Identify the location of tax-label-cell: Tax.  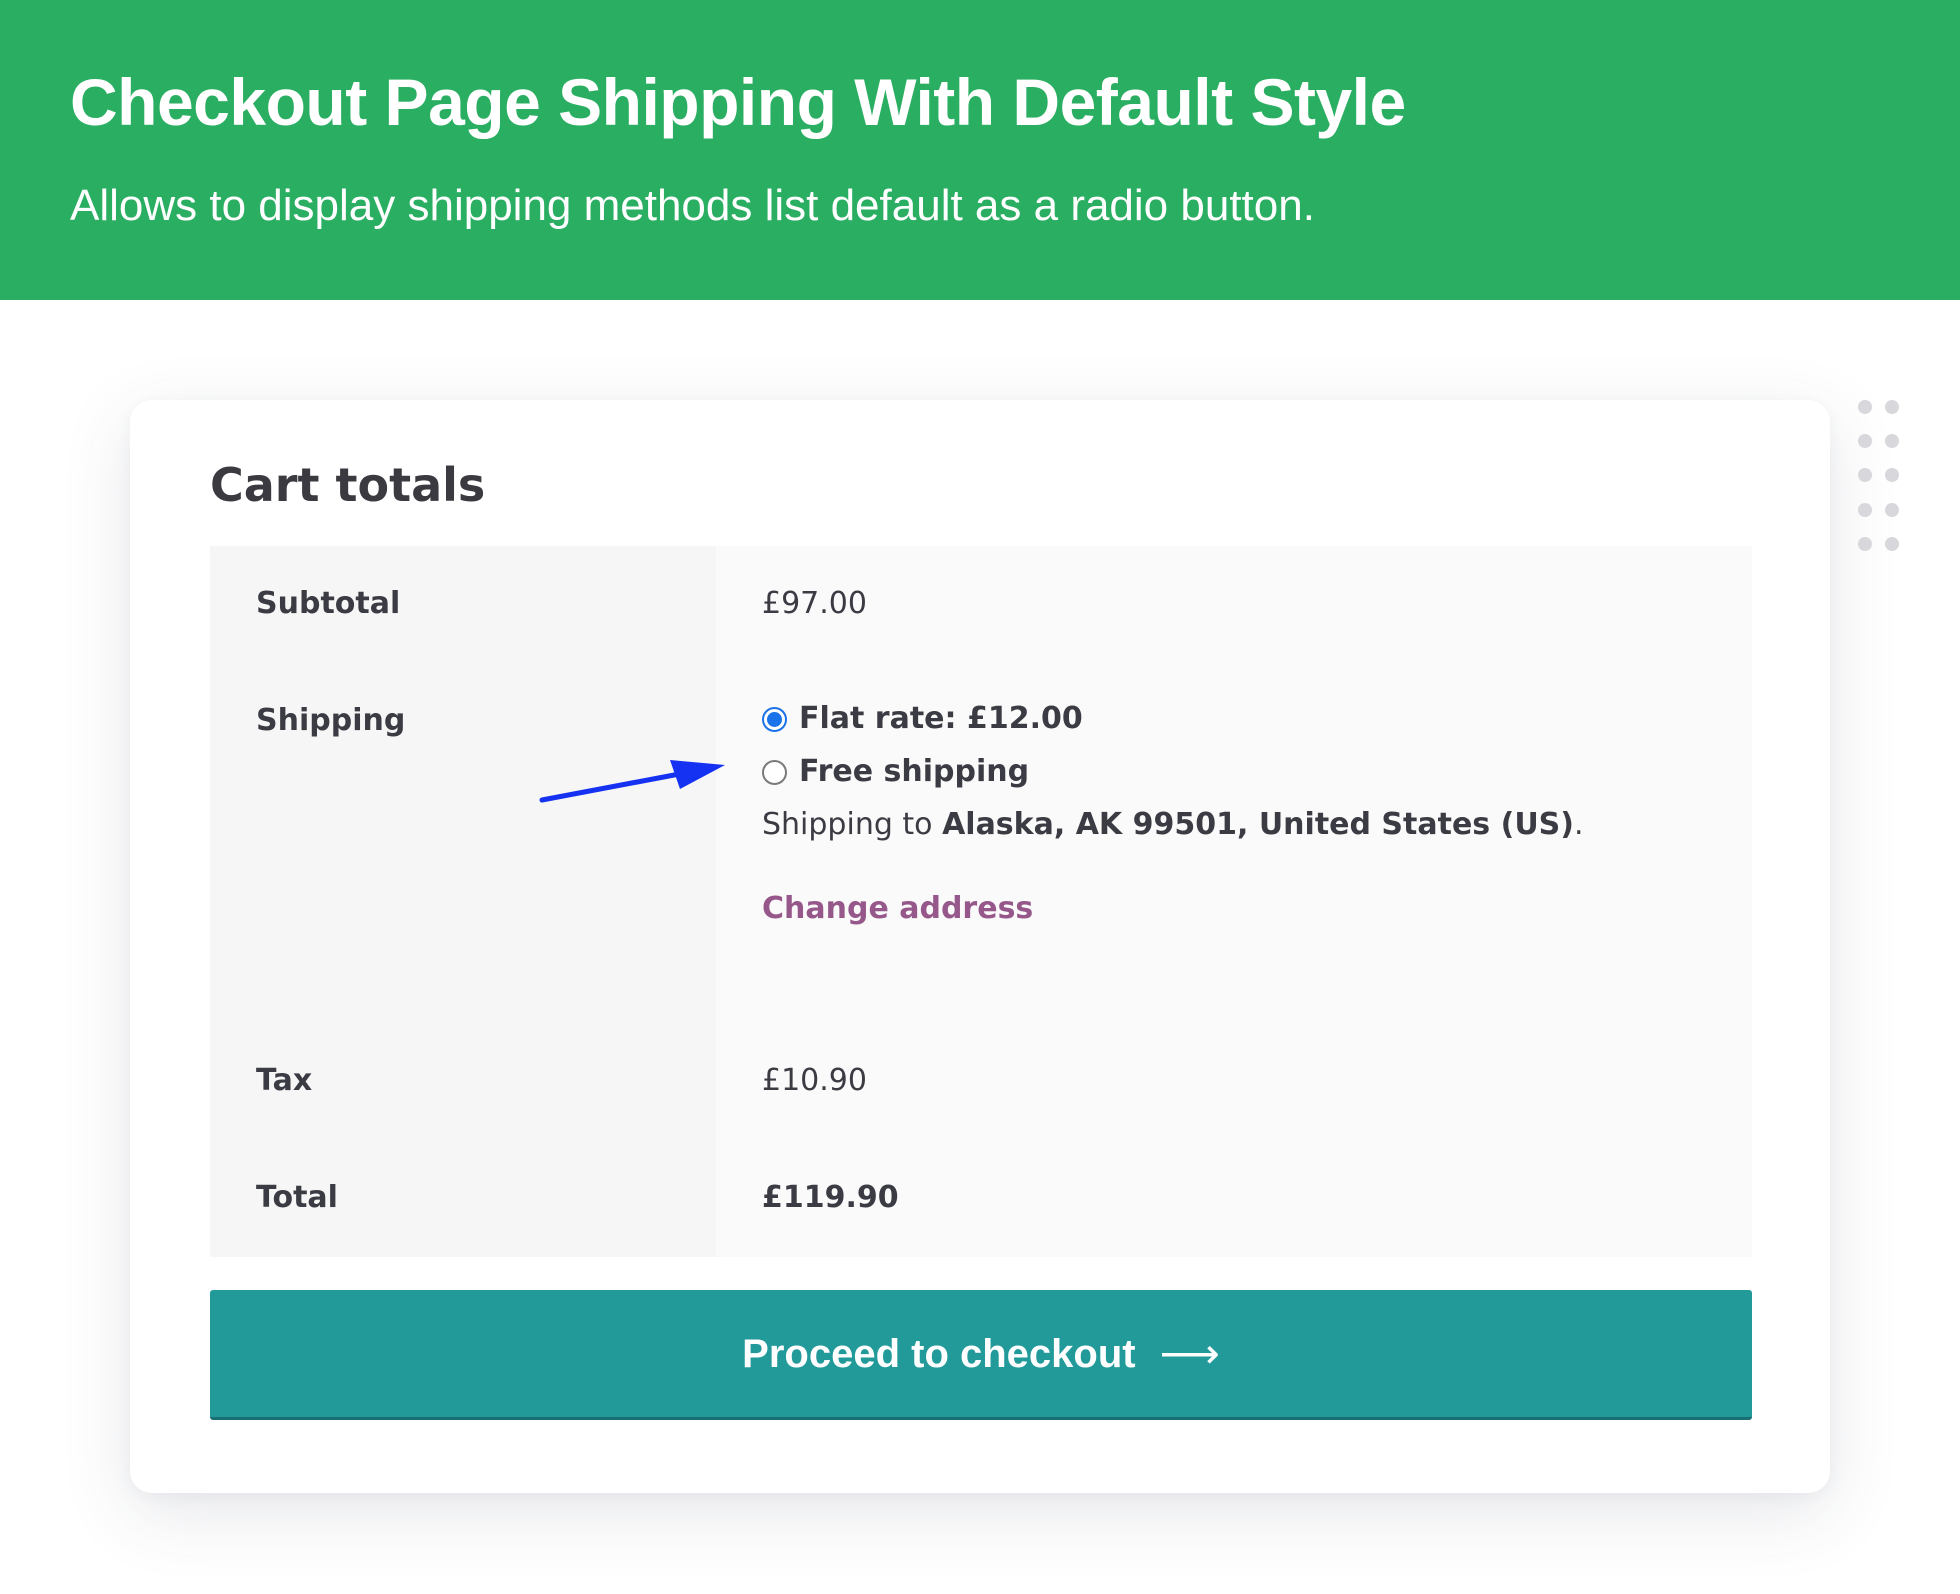
(463, 1081).